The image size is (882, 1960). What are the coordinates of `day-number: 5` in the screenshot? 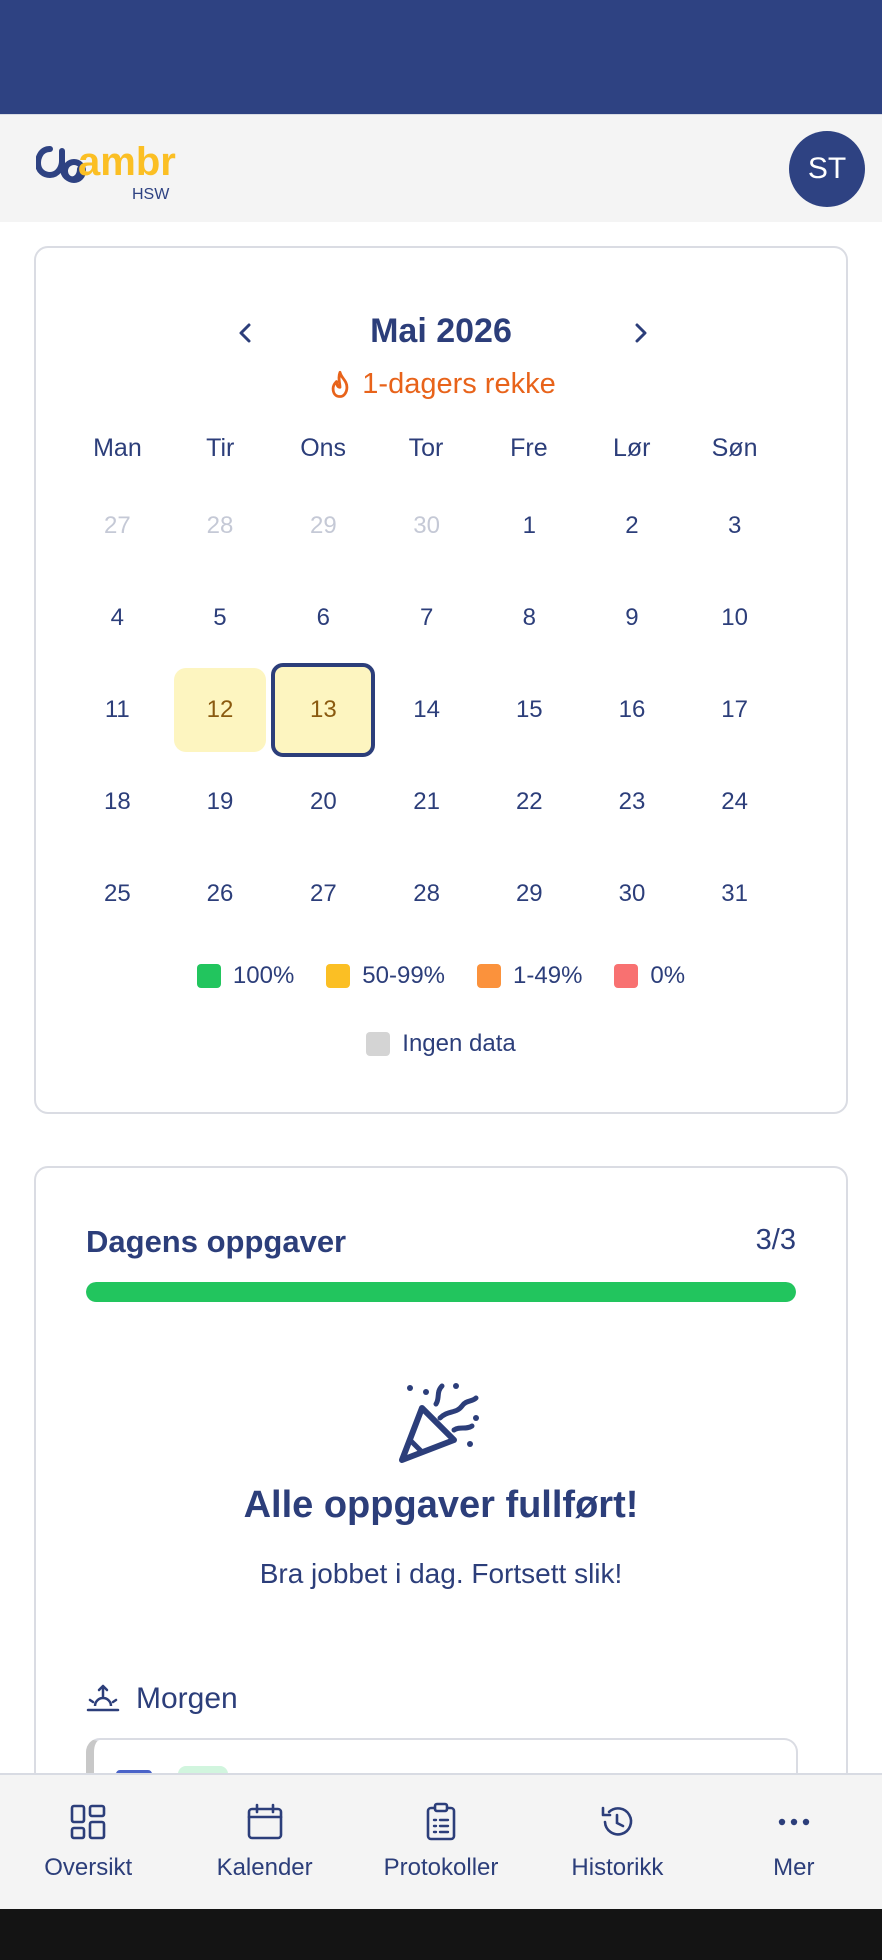 It's located at (220, 617).